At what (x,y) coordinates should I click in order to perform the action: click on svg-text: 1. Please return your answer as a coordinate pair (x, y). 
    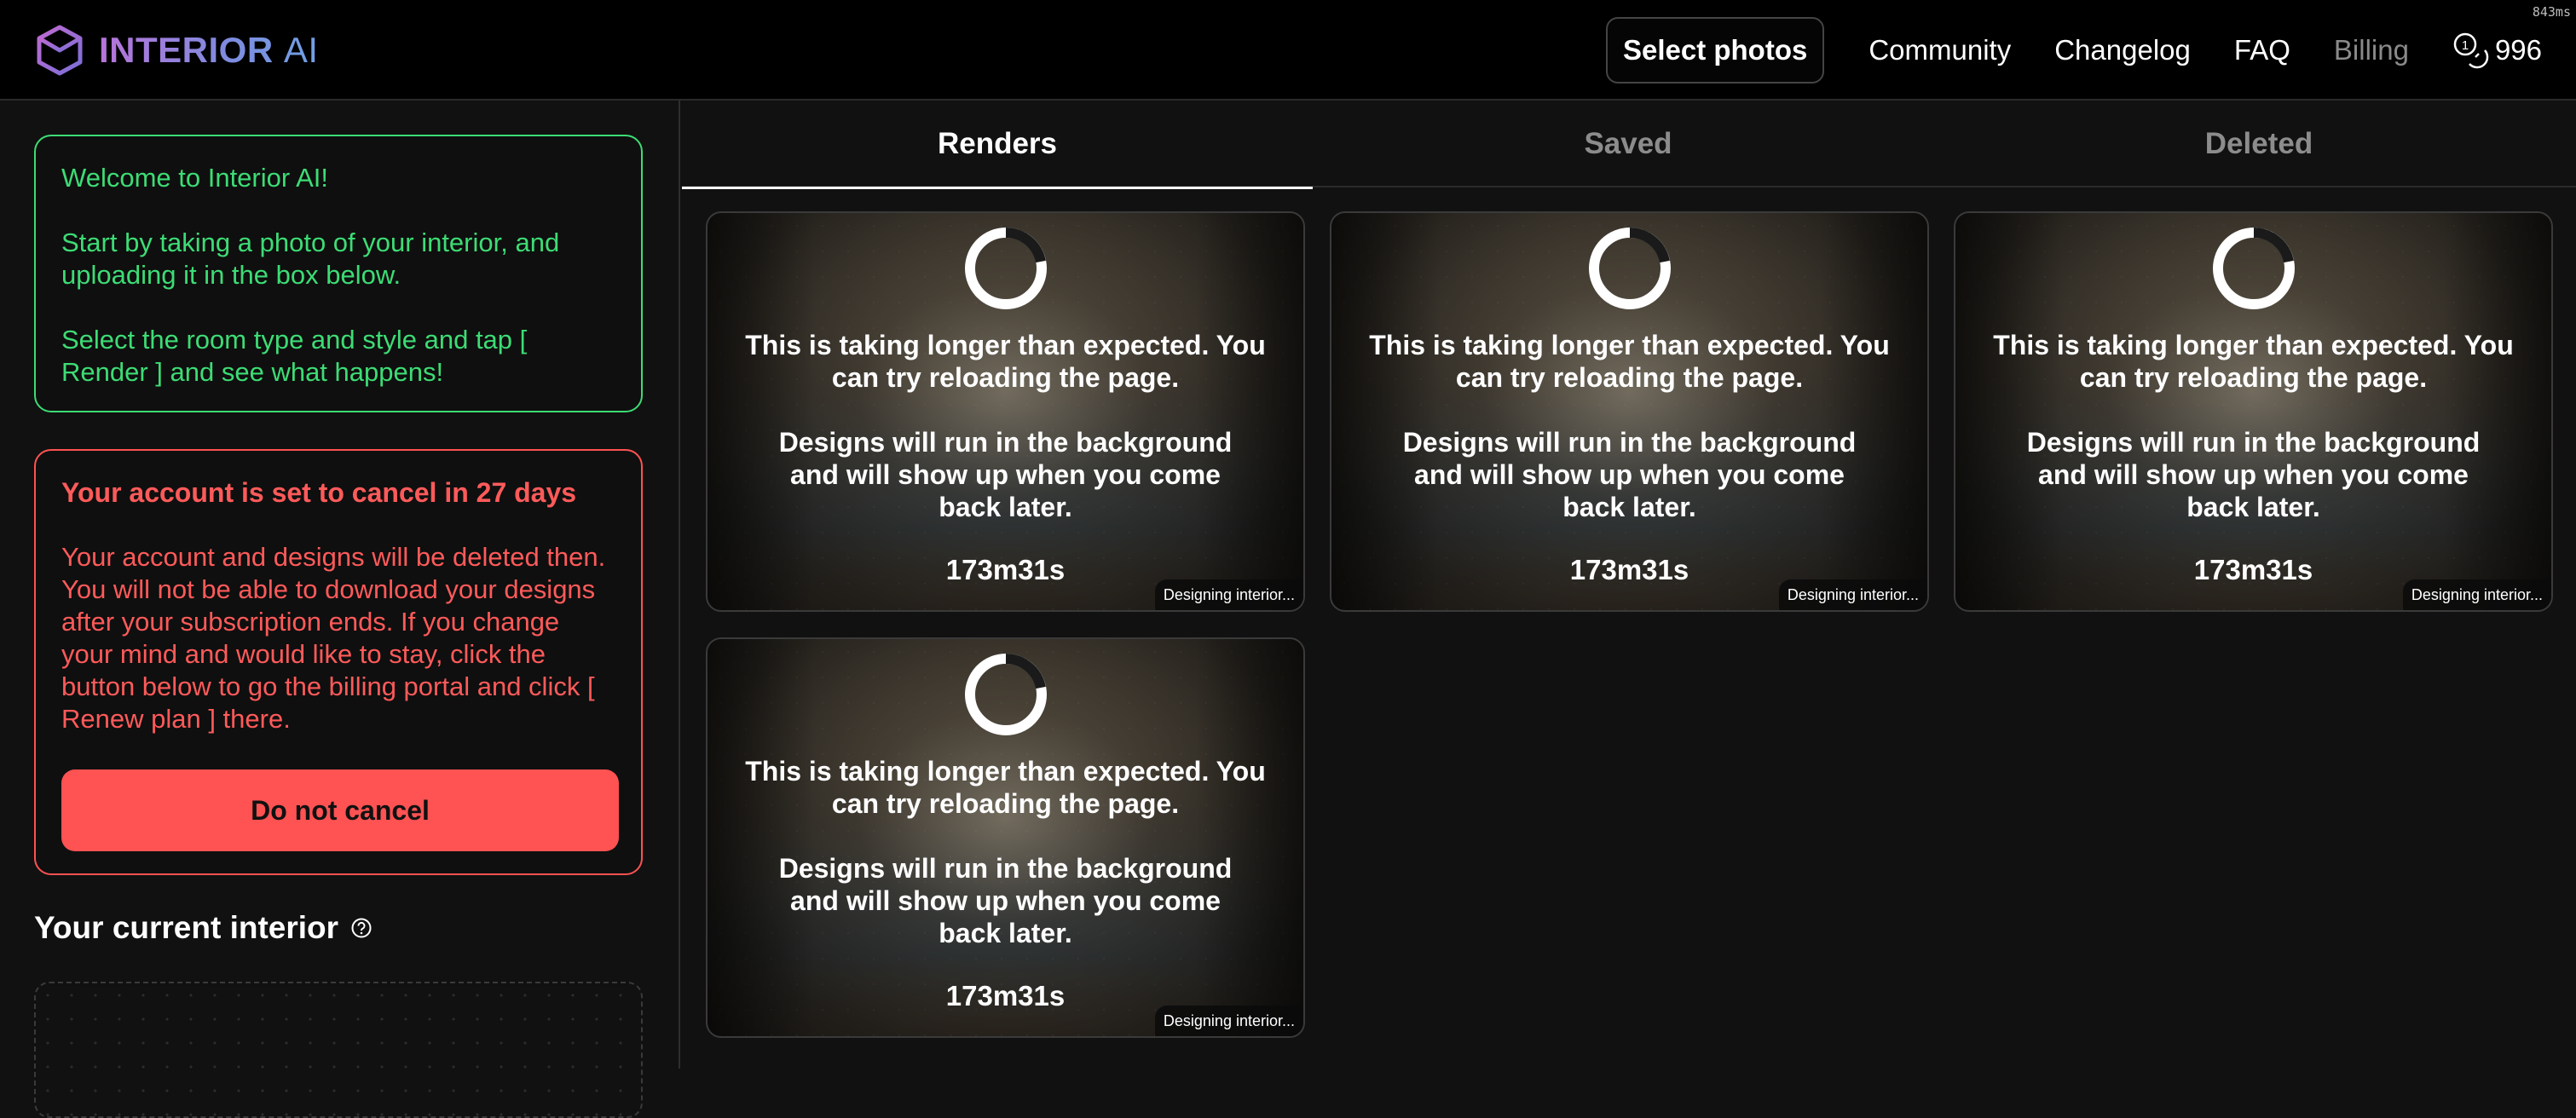
    Looking at the image, I should click on (2465, 45).